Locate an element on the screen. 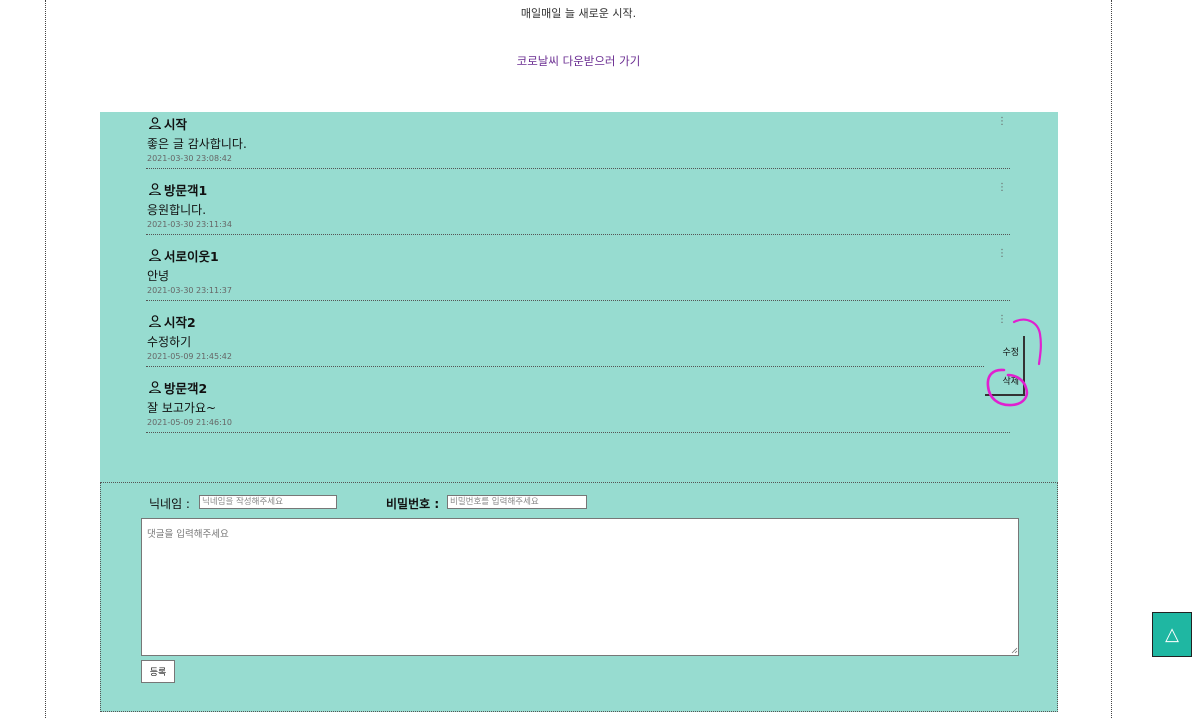 Image resolution: width=1192 pixels, height=718 pixels. comment-date: 2021-03-30 23:11:37 is located at coordinates (189, 290).